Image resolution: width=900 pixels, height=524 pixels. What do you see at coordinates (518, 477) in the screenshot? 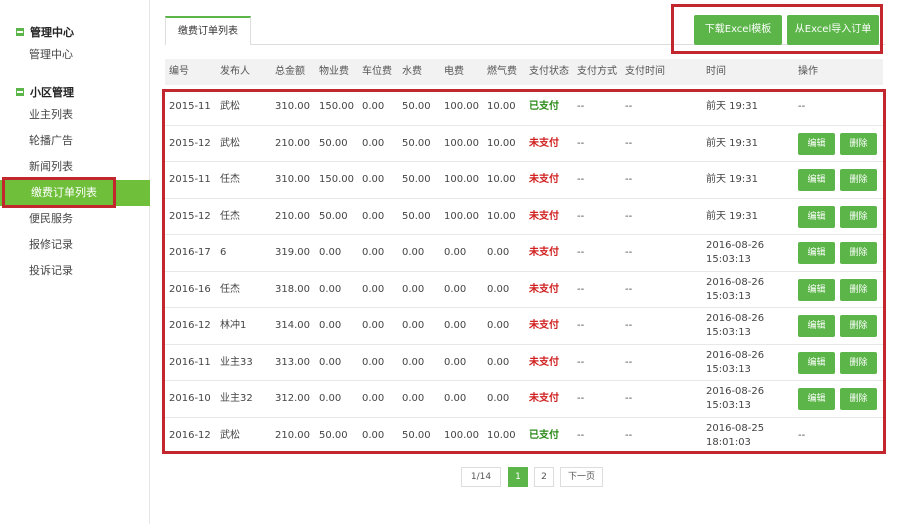
I see `page-button-1: 1` at bounding box center [518, 477].